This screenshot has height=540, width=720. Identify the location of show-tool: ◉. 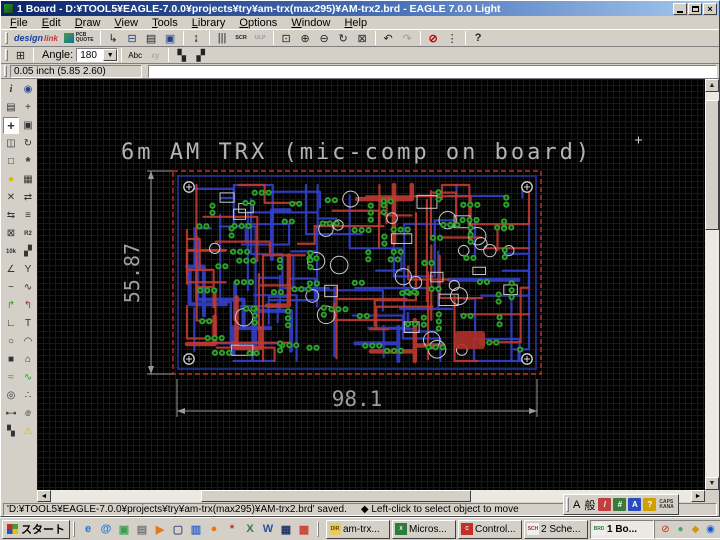
(28, 89).